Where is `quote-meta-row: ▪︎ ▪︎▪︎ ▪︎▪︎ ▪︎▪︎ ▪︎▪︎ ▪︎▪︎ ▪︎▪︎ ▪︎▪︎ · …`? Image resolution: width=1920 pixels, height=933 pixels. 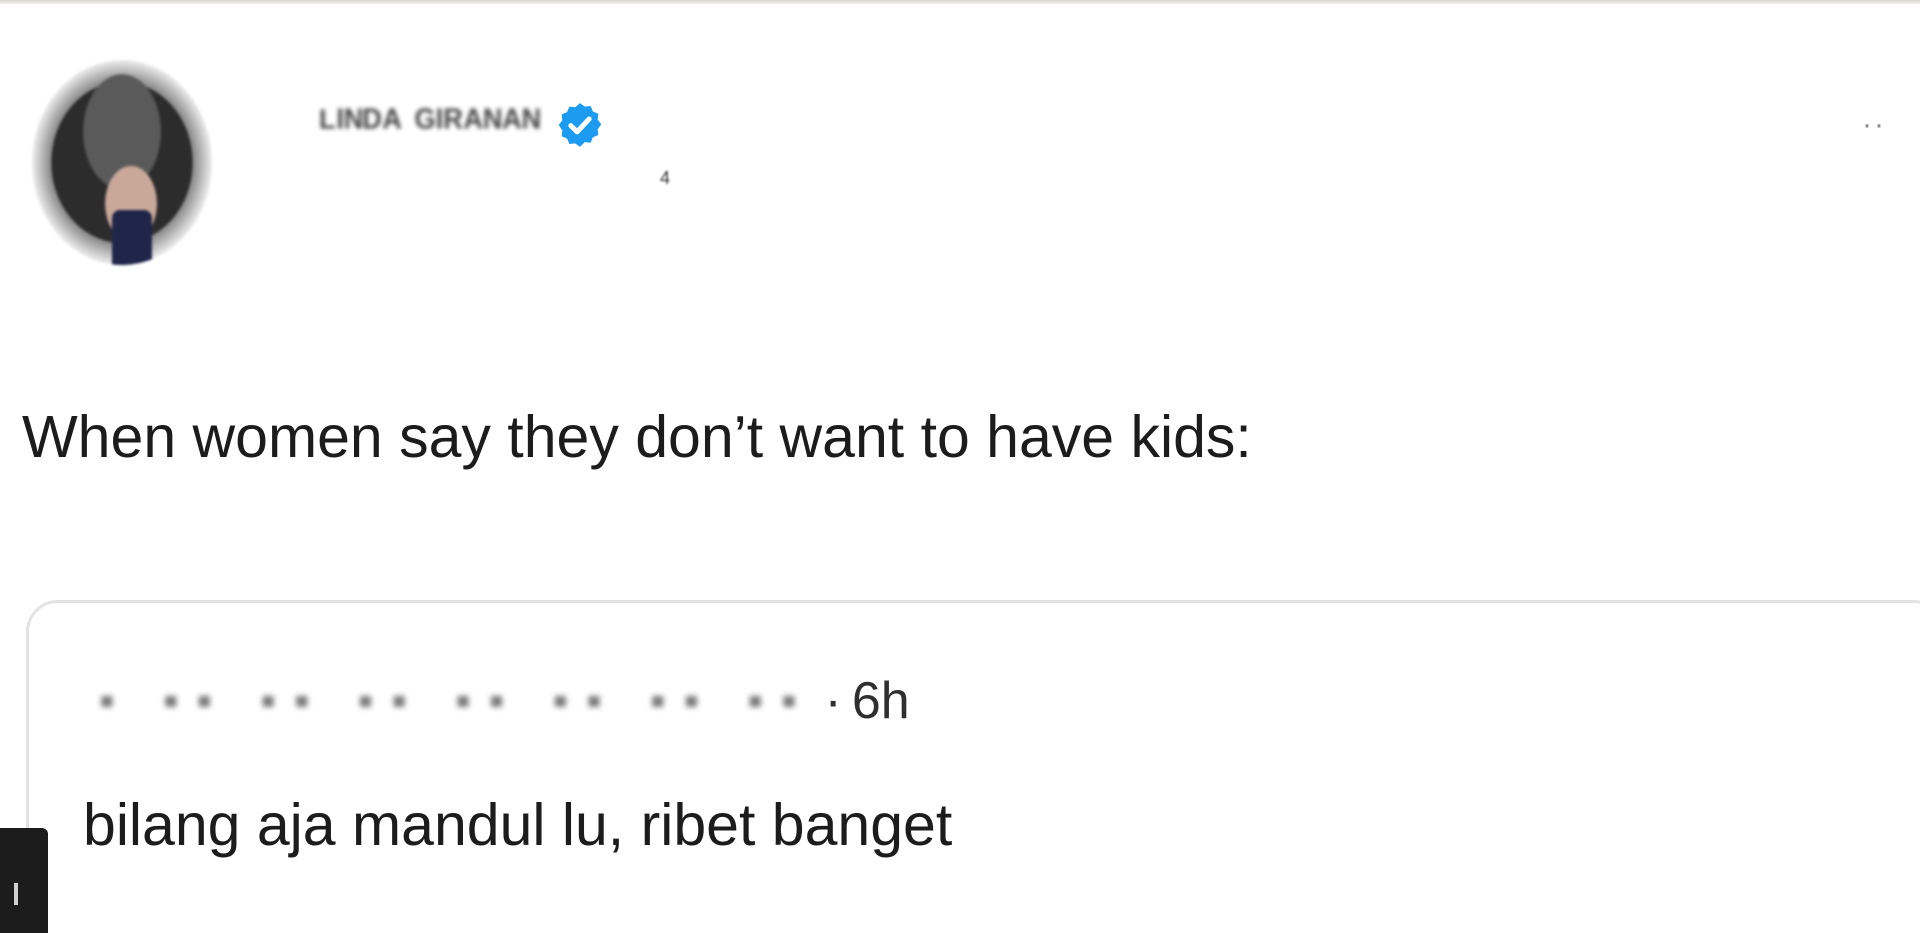 quote-meta-row: ▪︎ ▪︎▪︎ ▪︎▪︎ ▪︎▪︎ ▪︎▪︎ ▪︎▪︎ ▪︎▪︎ ▪︎▪︎ · … is located at coordinates (504, 701).